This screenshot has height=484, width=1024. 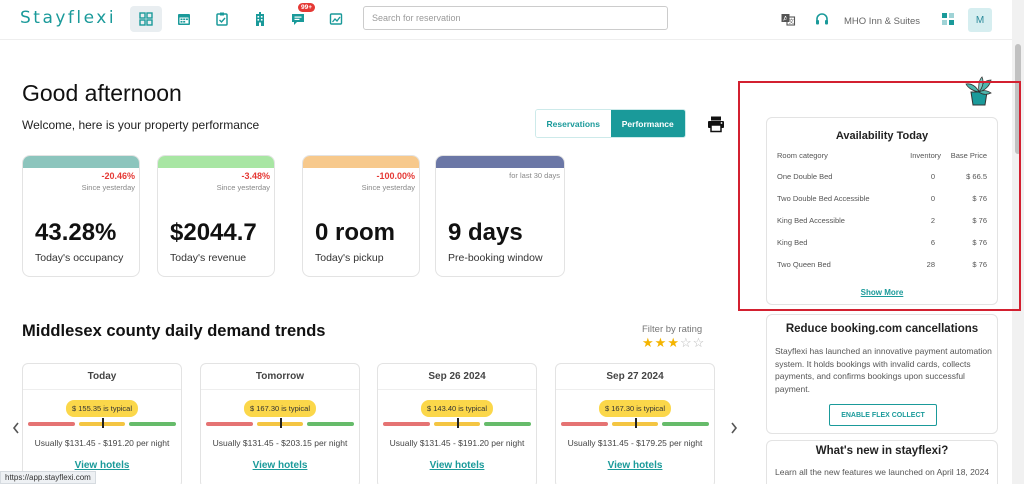 What do you see at coordinates (980, 20) in the screenshot?
I see `avatar: M` at bounding box center [980, 20].